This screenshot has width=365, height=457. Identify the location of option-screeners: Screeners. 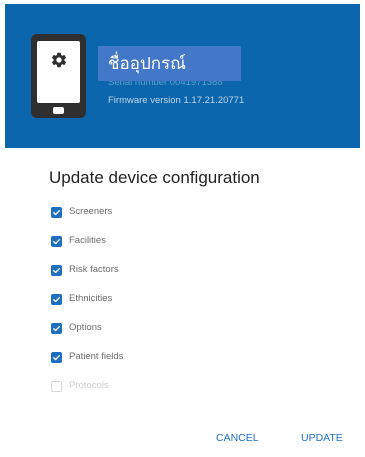
(151, 212).